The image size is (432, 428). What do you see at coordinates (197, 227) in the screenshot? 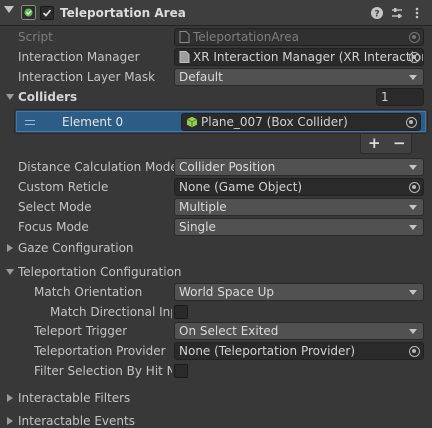
I see `focus-mode-value: Single` at bounding box center [197, 227].